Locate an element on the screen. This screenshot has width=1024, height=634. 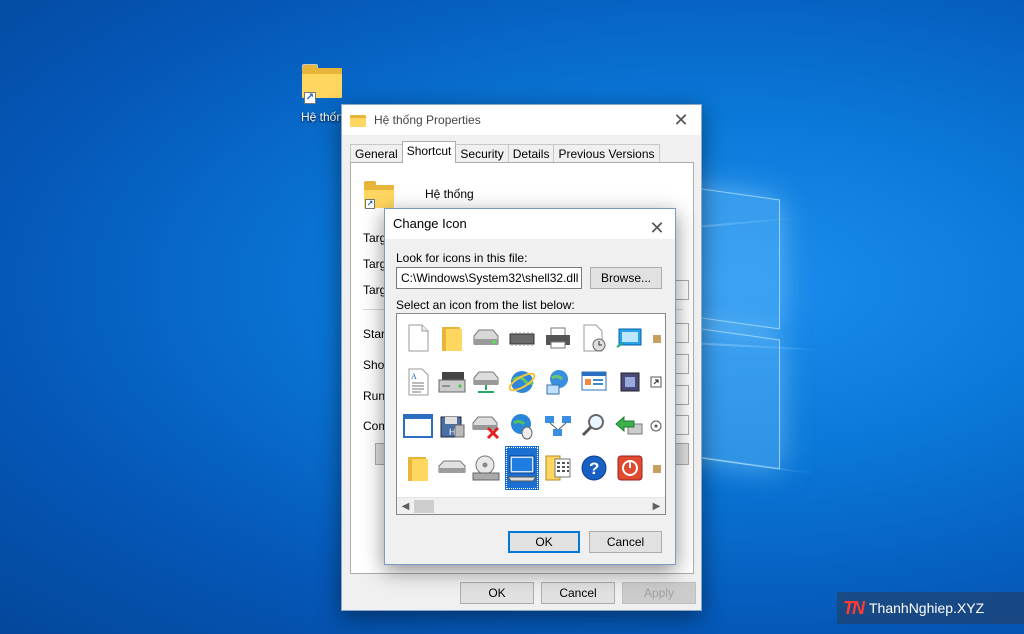
calculator-grid-icon is located at coordinates (558, 468).